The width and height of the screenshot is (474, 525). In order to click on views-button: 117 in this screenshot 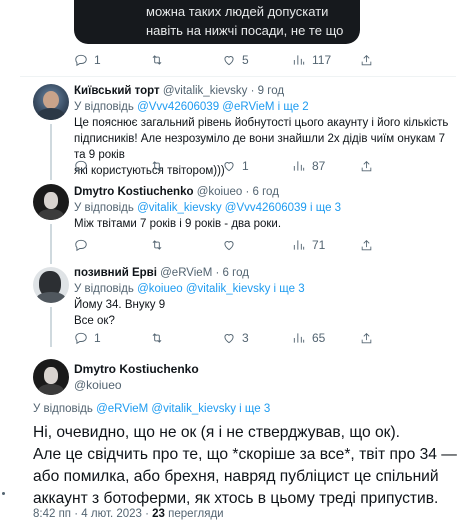, I will do `click(311, 60)`.